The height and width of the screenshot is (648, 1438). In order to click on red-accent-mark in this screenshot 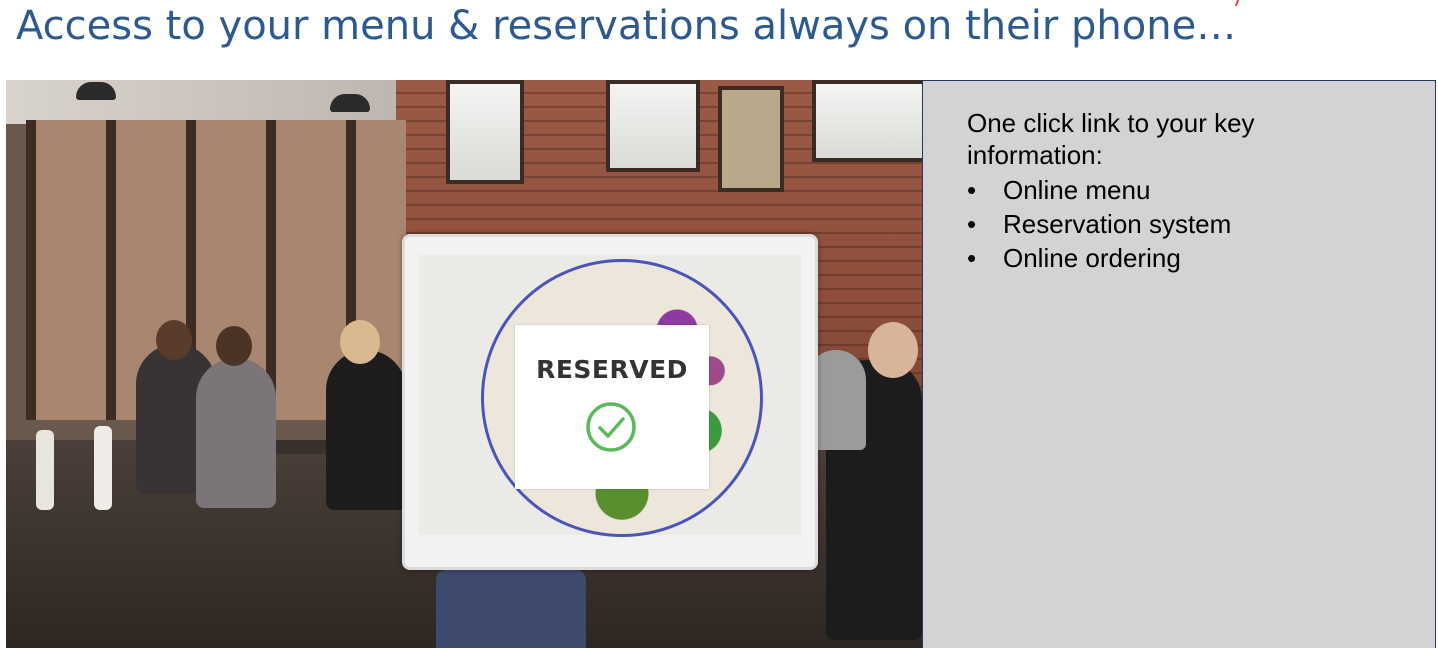, I will do `click(1235, 3)`.